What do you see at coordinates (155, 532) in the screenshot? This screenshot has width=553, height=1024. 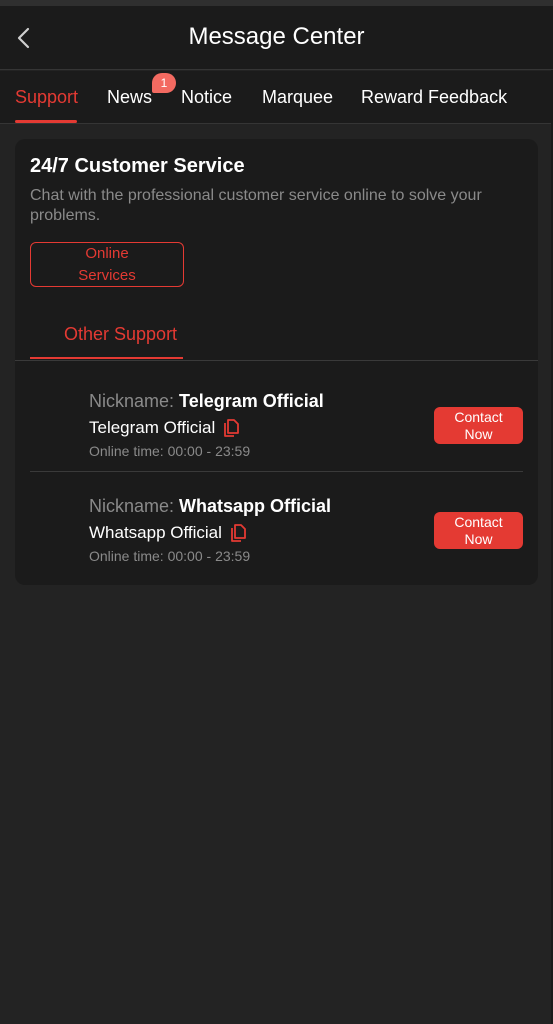 I see `account-value: Whatsapp Official` at bounding box center [155, 532].